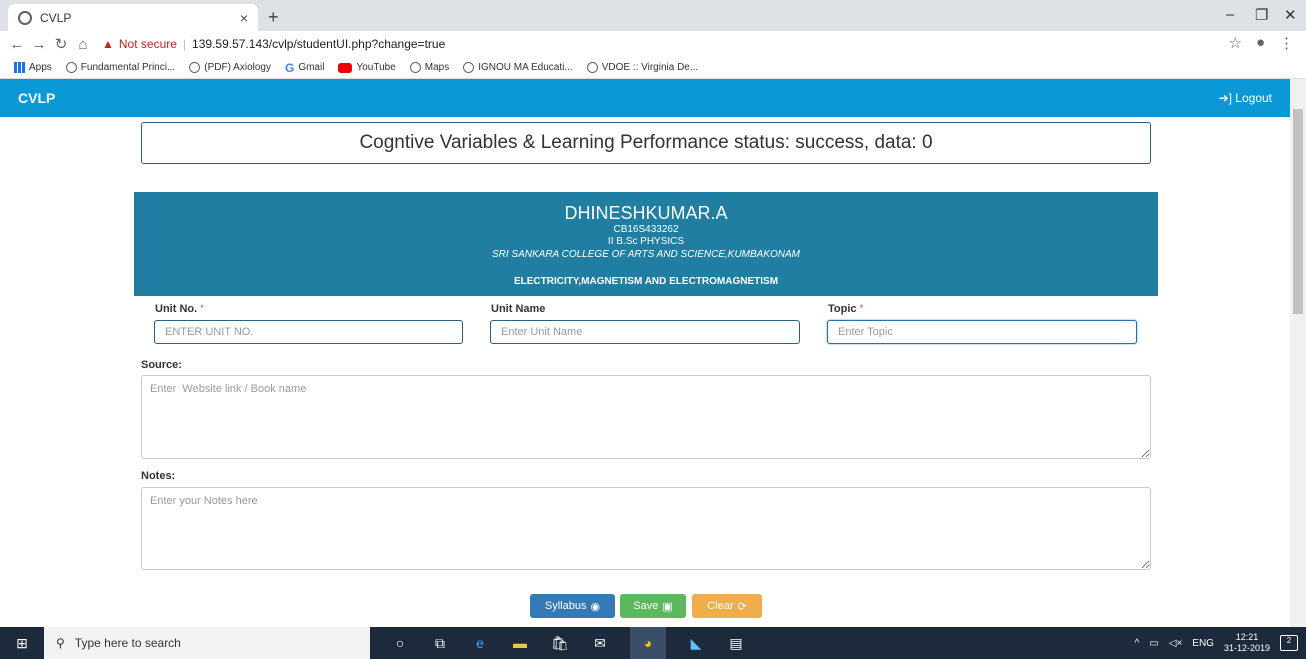  Describe the element at coordinates (437, 67) in the screenshot. I see `bookmark-label: Maps` at that location.